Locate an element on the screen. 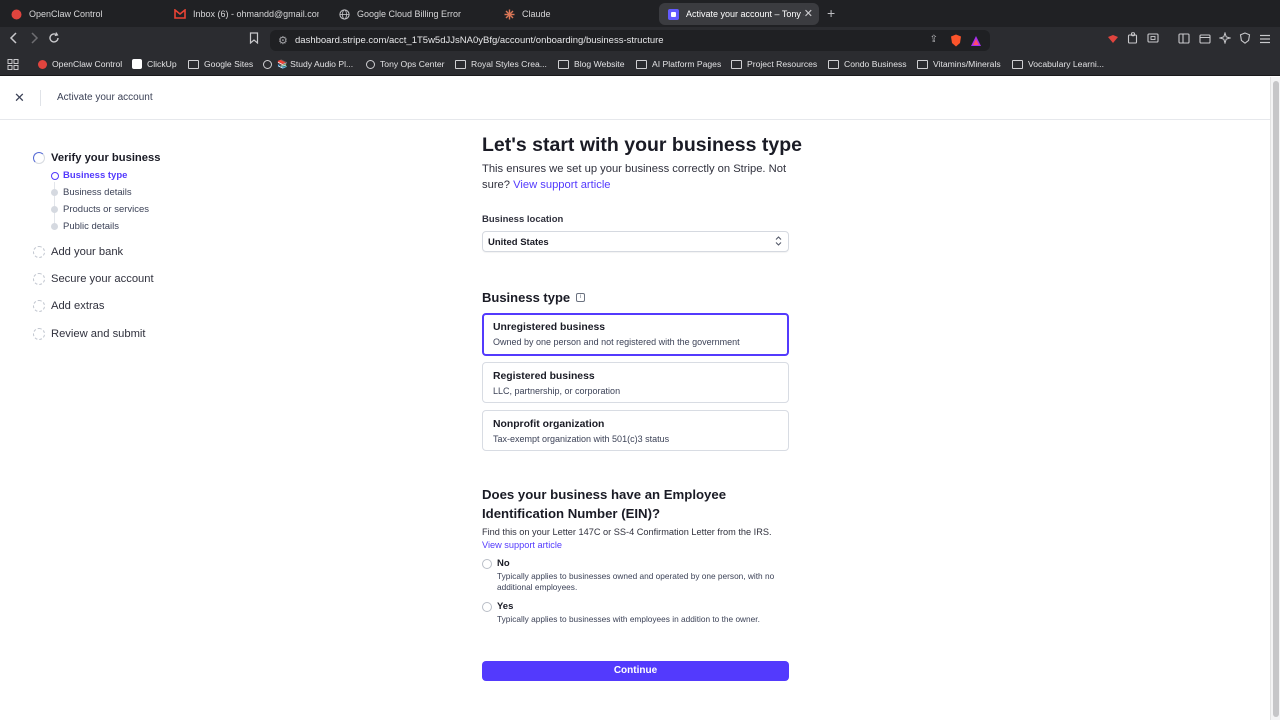  business-location-select: United States is located at coordinates (635, 241).